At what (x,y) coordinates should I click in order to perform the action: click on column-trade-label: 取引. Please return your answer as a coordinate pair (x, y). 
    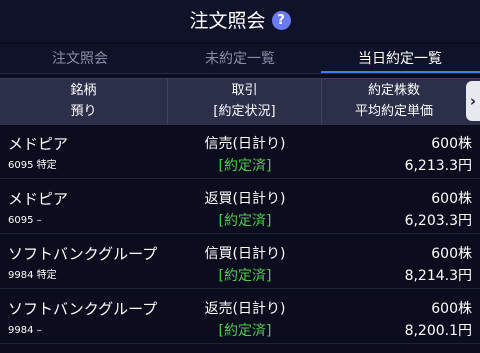
    Looking at the image, I should click on (244, 90).